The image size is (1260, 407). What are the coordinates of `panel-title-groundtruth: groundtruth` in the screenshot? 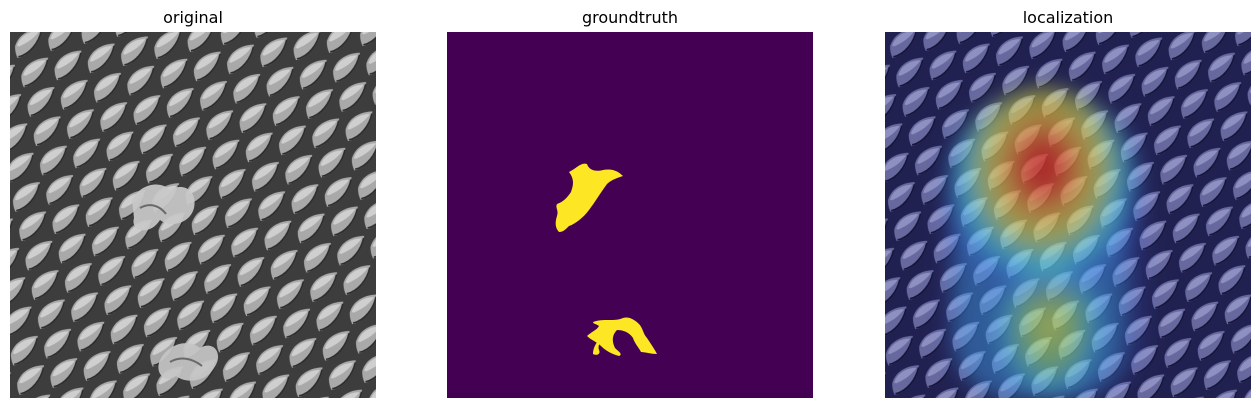 It's located at (629, 17).